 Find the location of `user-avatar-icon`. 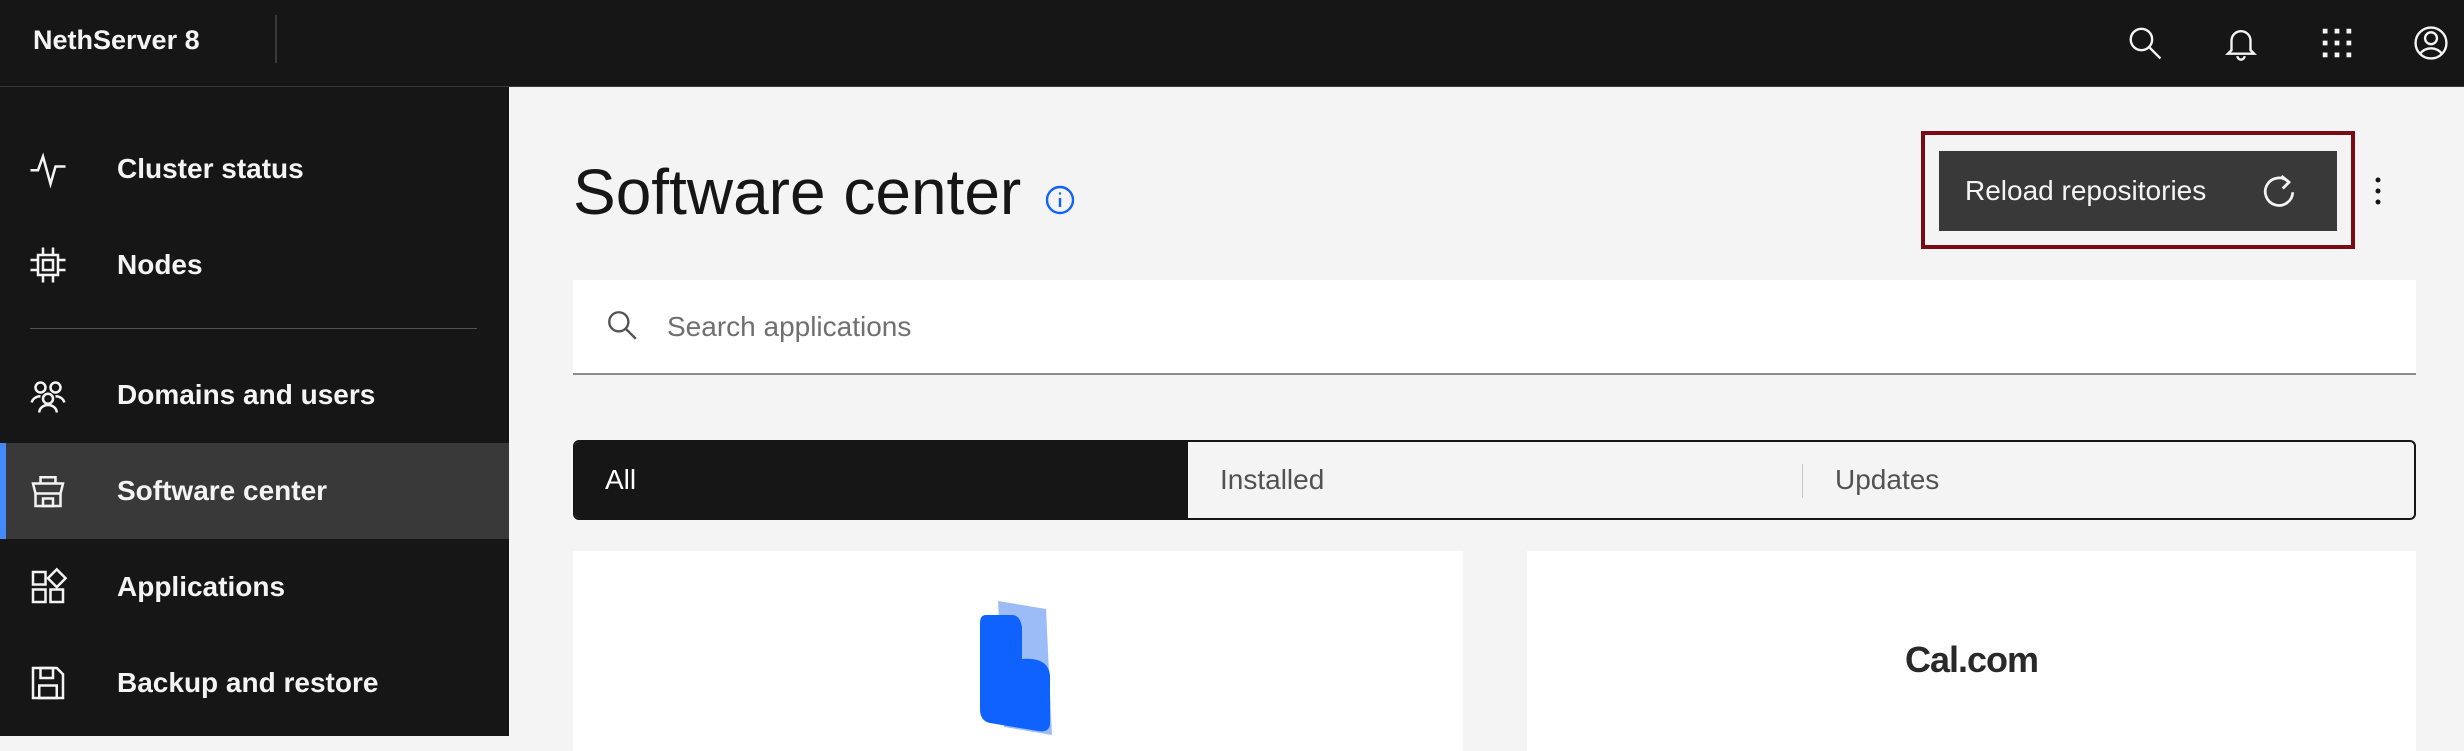

user-avatar-icon is located at coordinates (2431, 43).